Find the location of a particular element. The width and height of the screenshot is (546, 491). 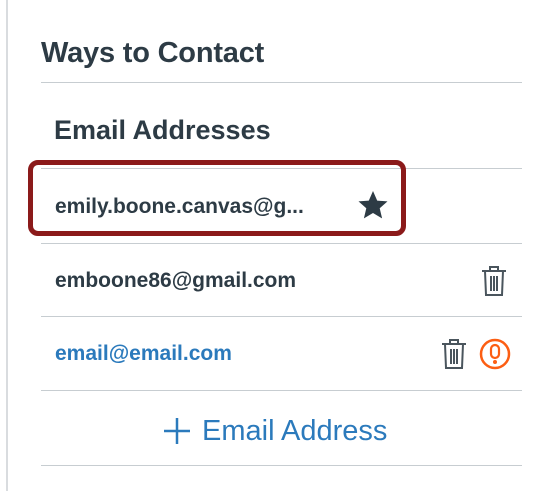

email-row: emboone86@gmail.com is located at coordinates (281, 280).